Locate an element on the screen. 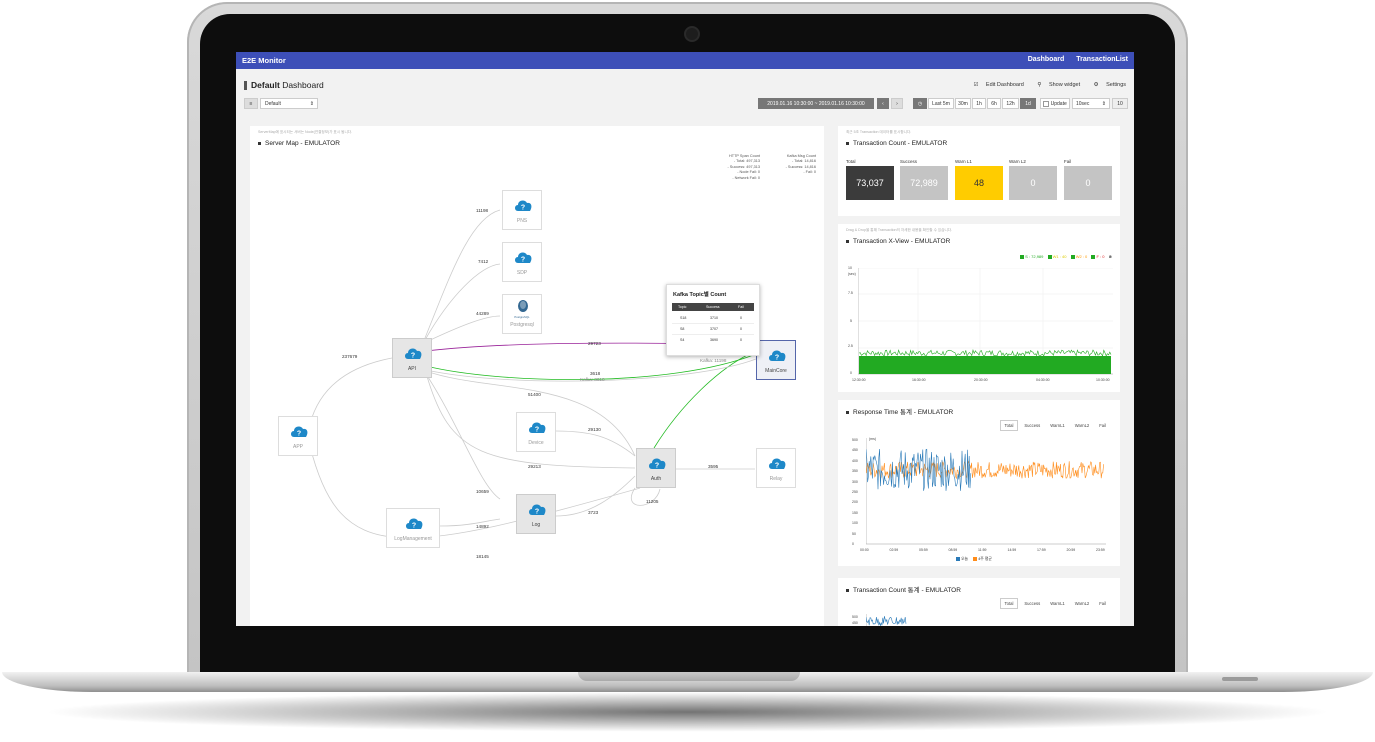 The image size is (1375, 742). card-total: 73,037 is located at coordinates (870, 183).